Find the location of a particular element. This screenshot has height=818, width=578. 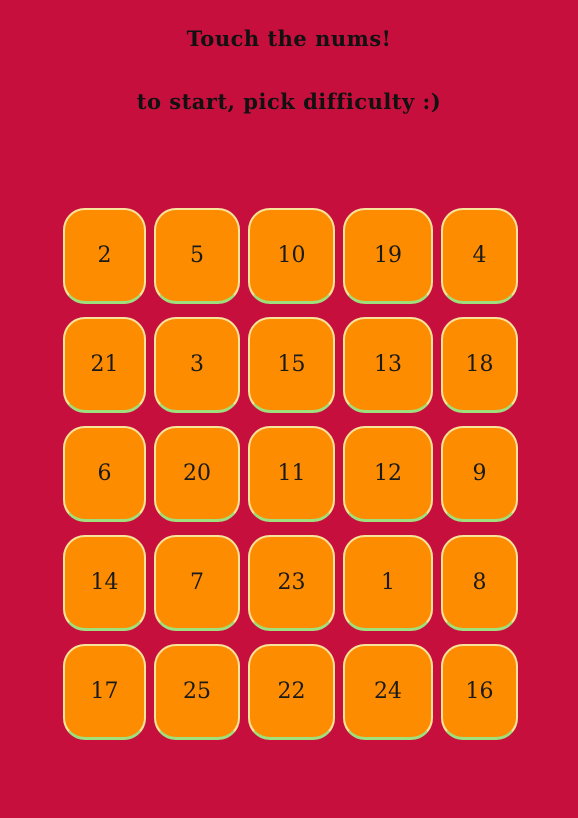

number-tile: 5 is located at coordinates (197, 256).